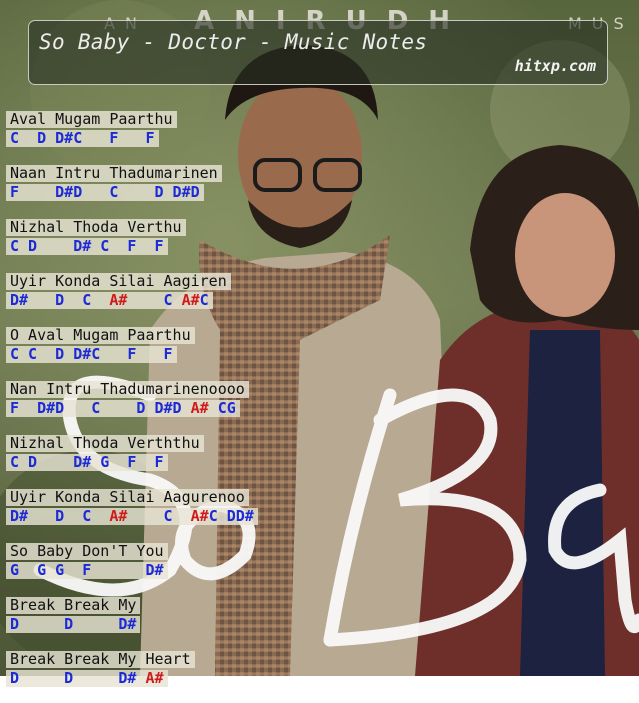 This screenshot has height=703, width=639. What do you see at coordinates (105, 192) in the screenshot?
I see `notes-line: F D#D C D D#D` at bounding box center [105, 192].